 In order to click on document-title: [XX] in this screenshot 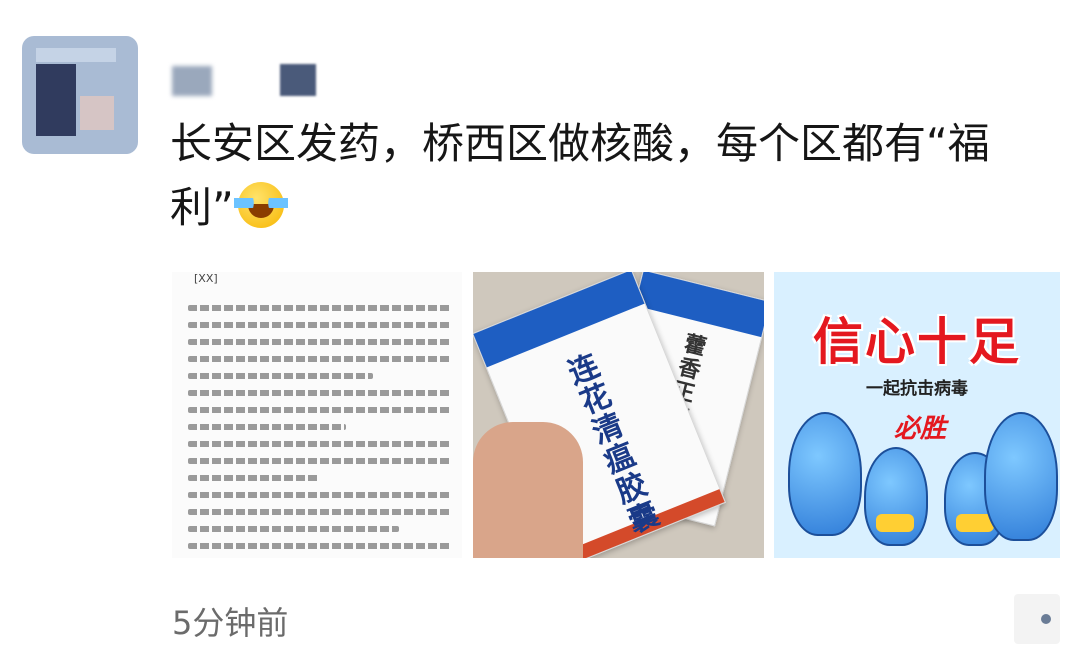, I will do `click(206, 278)`.